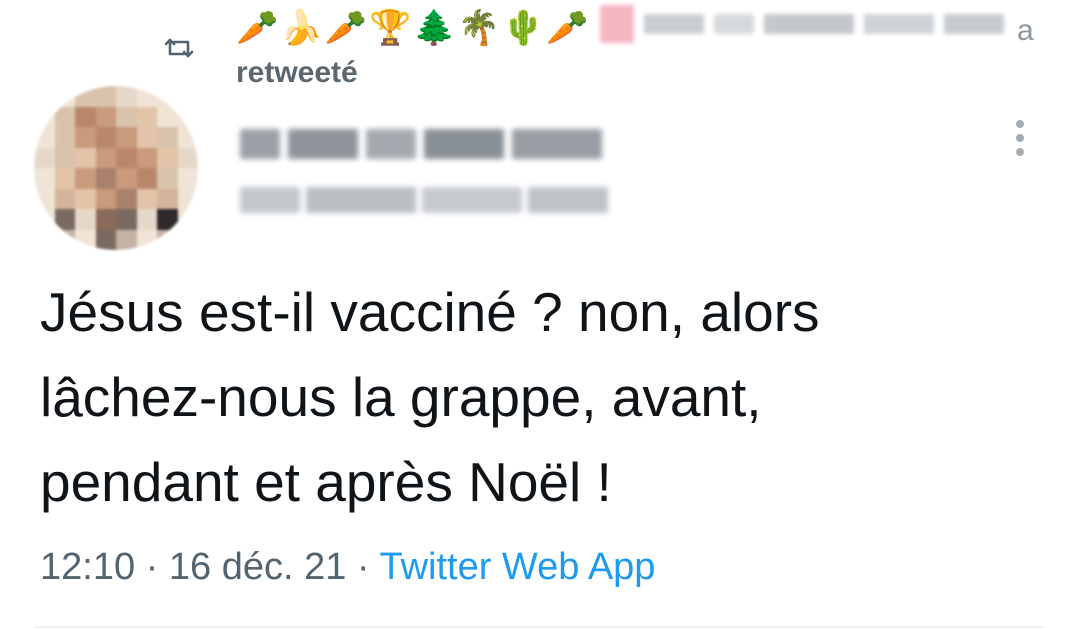  I want to click on tweet-date: 16 déc. 21, so click(257, 567).